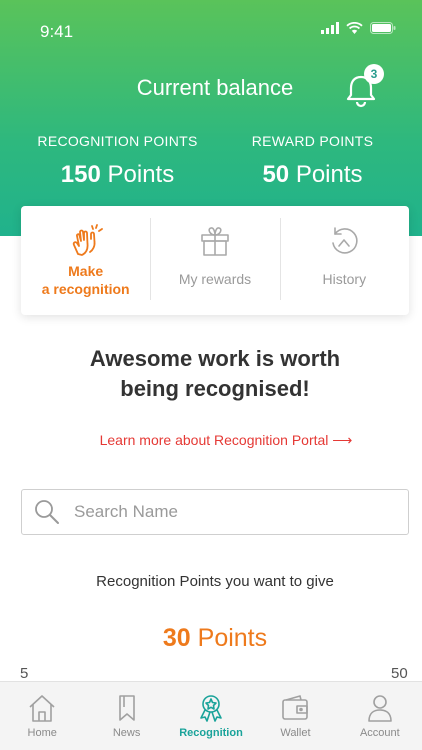 The height and width of the screenshot is (750, 422). I want to click on make-recognition-line1: Make, so click(86, 271).